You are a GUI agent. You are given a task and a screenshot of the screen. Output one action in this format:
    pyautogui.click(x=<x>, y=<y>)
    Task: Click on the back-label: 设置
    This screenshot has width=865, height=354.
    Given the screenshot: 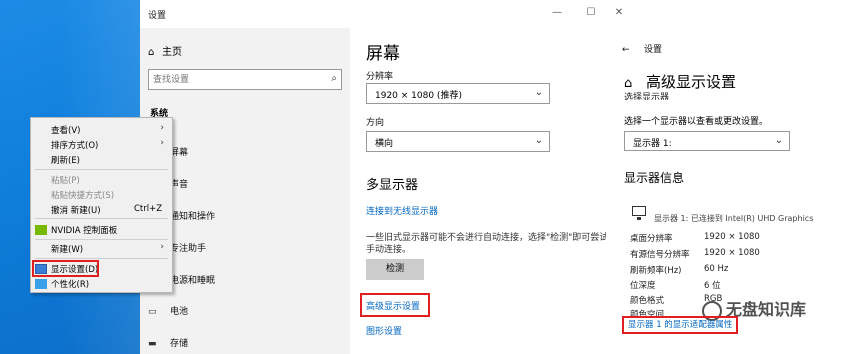 What is the action you would take?
    pyautogui.click(x=653, y=50)
    